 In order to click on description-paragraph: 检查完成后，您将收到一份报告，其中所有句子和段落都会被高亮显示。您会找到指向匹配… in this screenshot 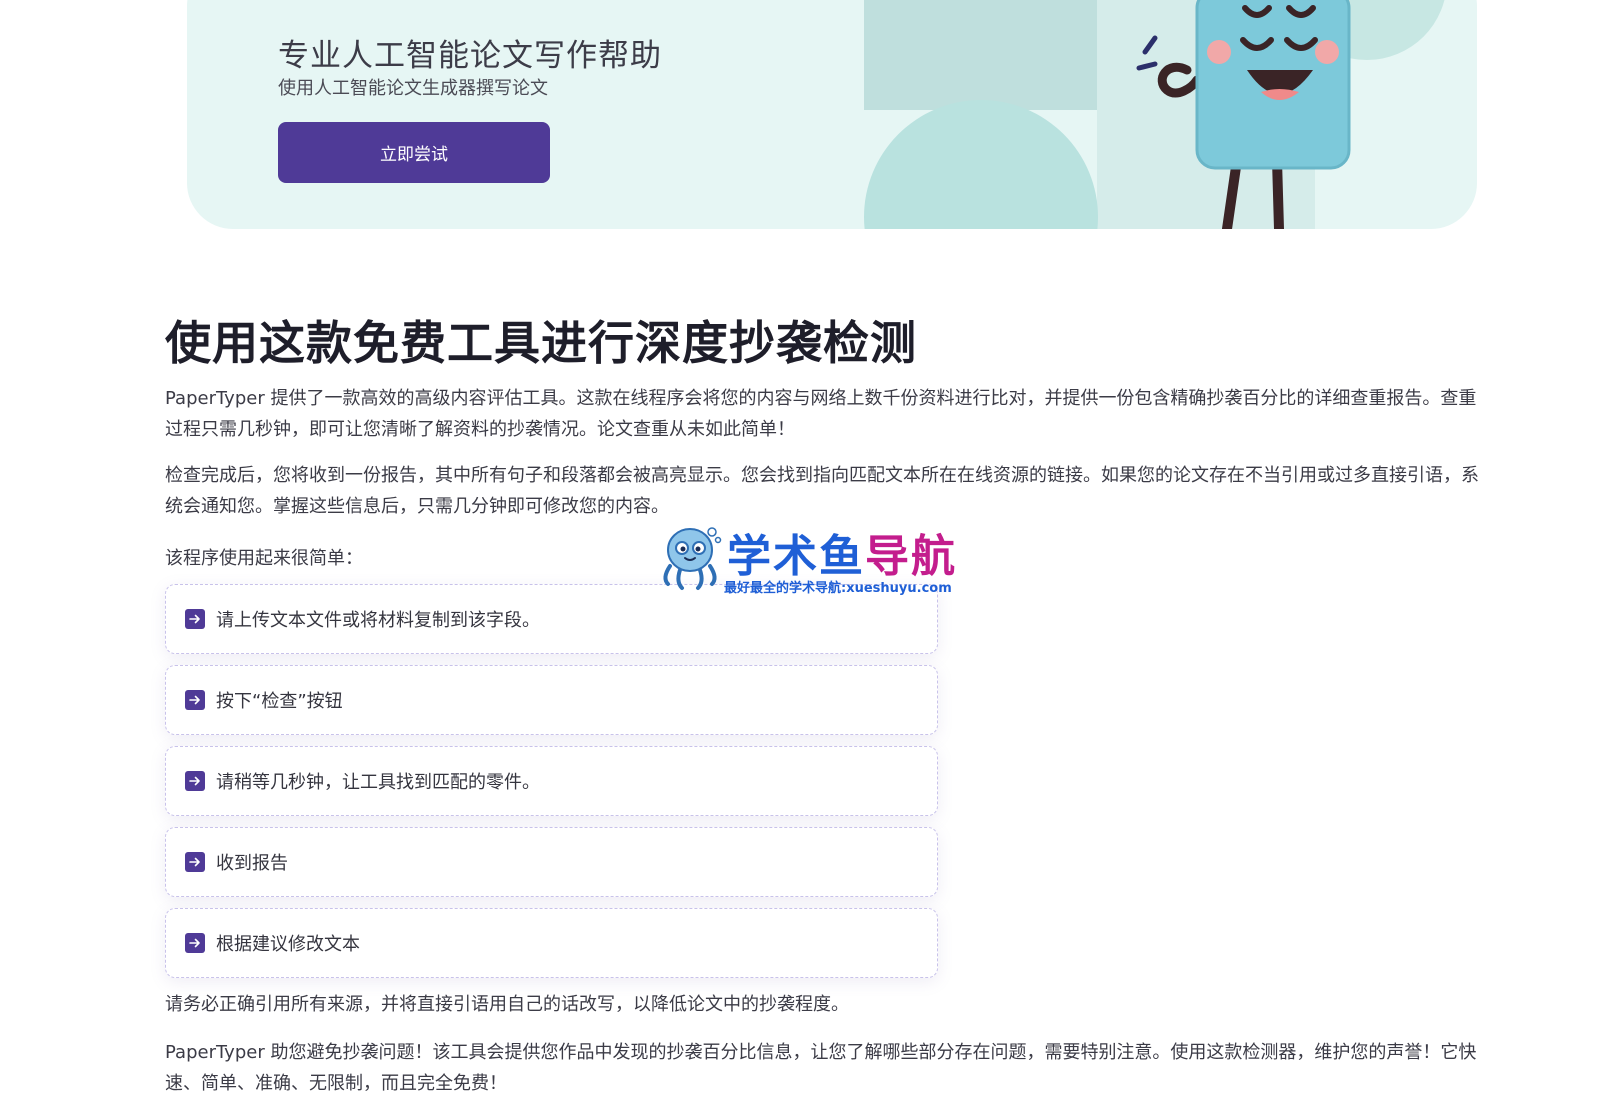, I will do `click(822, 491)`.